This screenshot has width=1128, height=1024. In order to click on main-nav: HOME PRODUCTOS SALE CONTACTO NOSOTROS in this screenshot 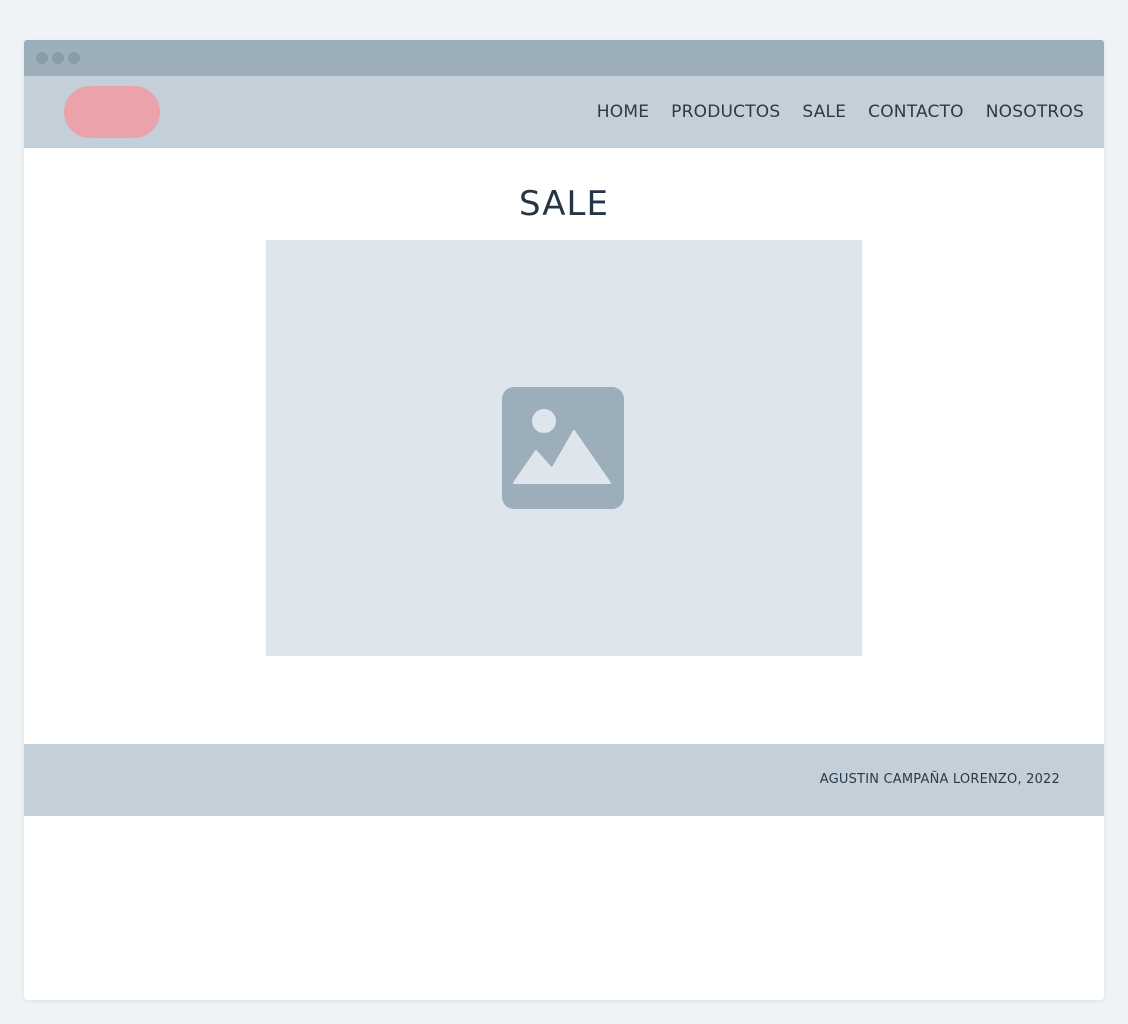, I will do `click(829, 112)`.